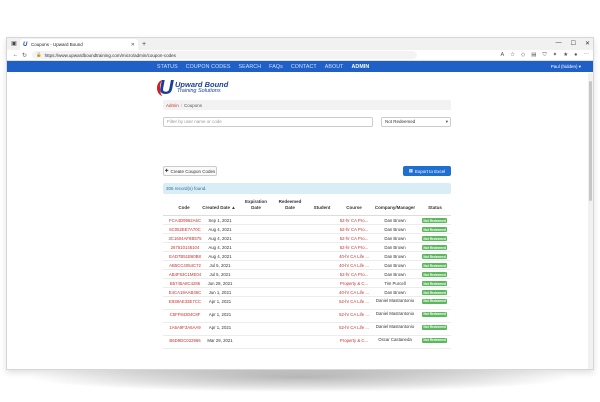 The image size is (600, 402). What do you see at coordinates (427, 171) in the screenshot?
I see `export-excel-button: ▦ Export to Excel` at bounding box center [427, 171].